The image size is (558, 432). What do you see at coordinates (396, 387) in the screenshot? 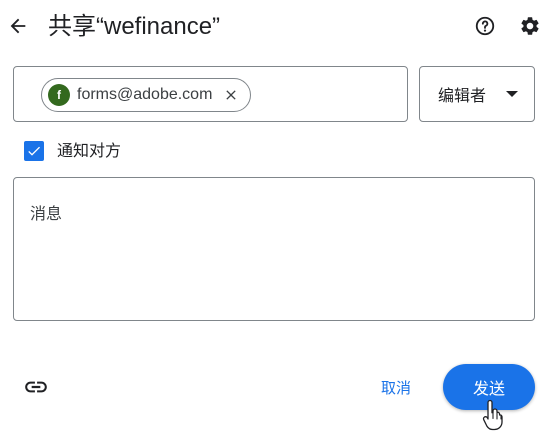
I see `cancel-button: 取消` at bounding box center [396, 387].